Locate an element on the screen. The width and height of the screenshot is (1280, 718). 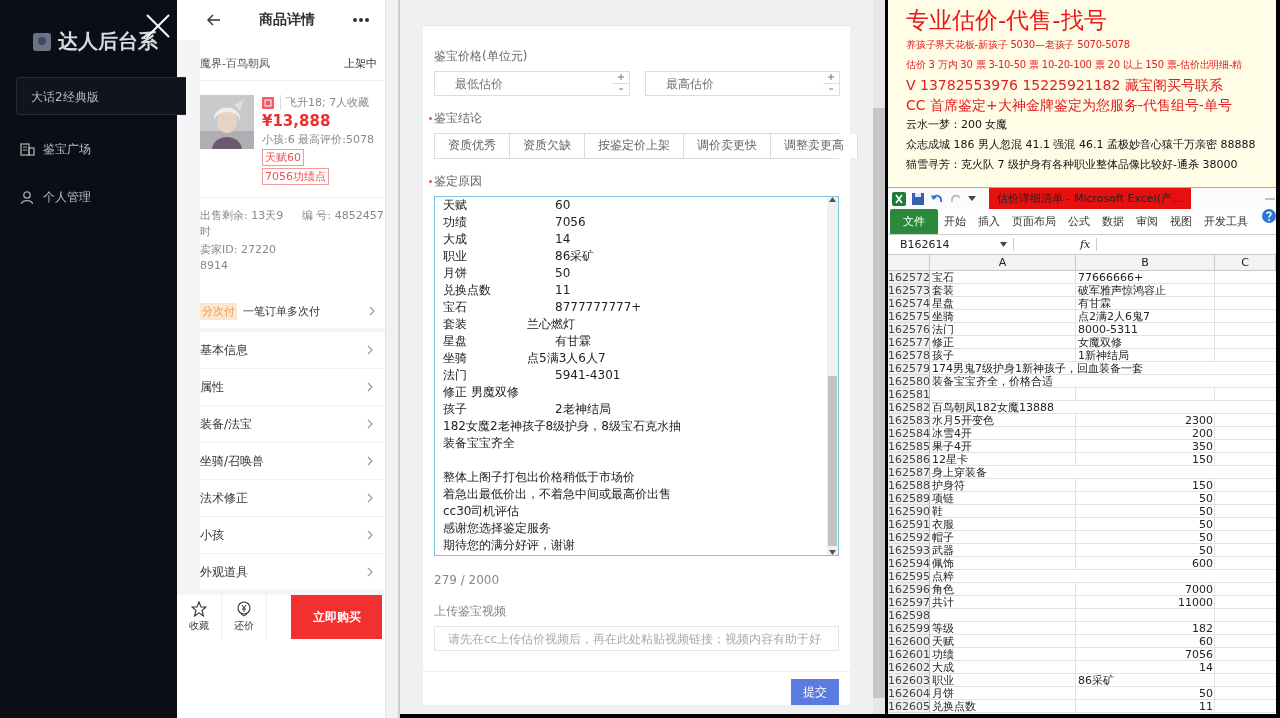
table-cell-text: 修正 is located at coordinates (943, 342).